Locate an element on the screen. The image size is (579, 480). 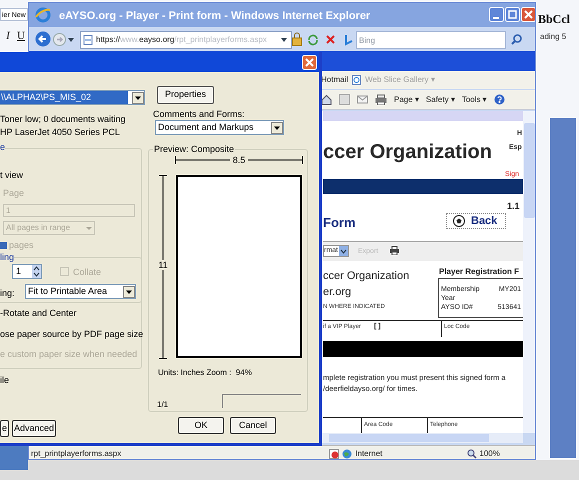
search-field: Bing is located at coordinates (431, 40).